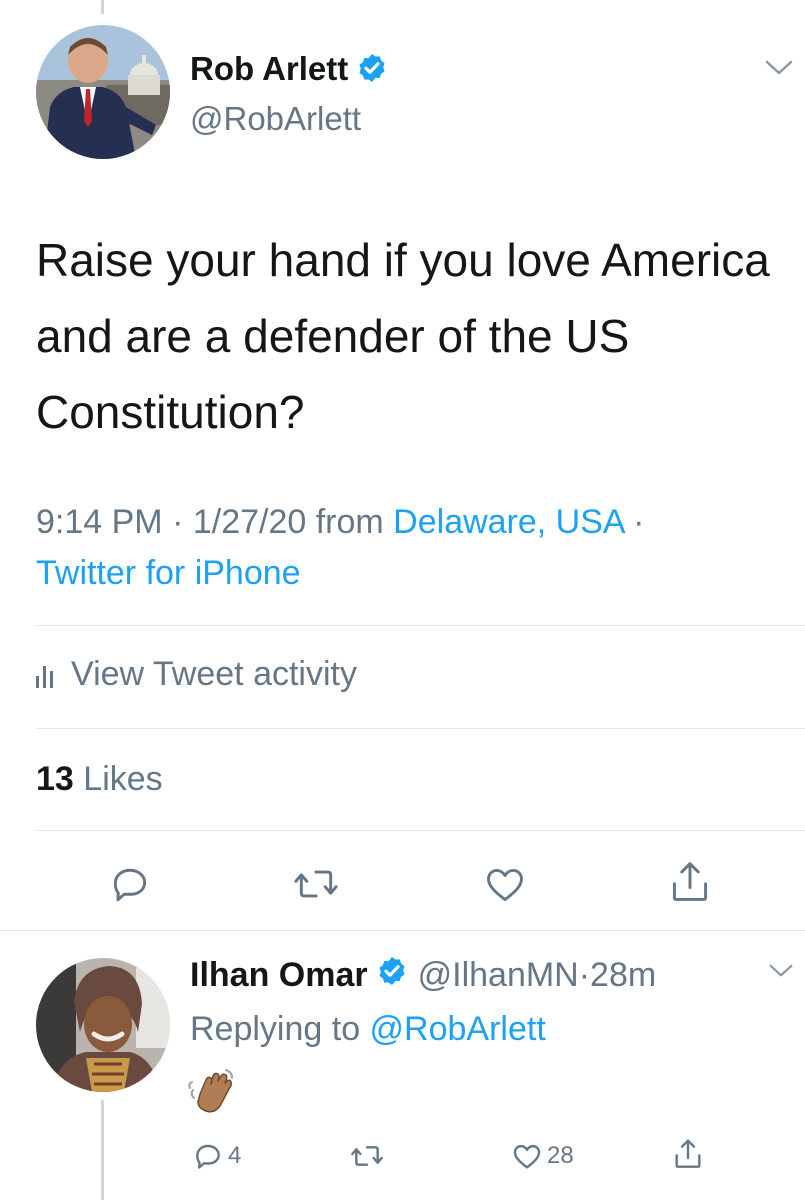 The height and width of the screenshot is (1200, 805). I want to click on likes-count: 13, so click(55, 779).